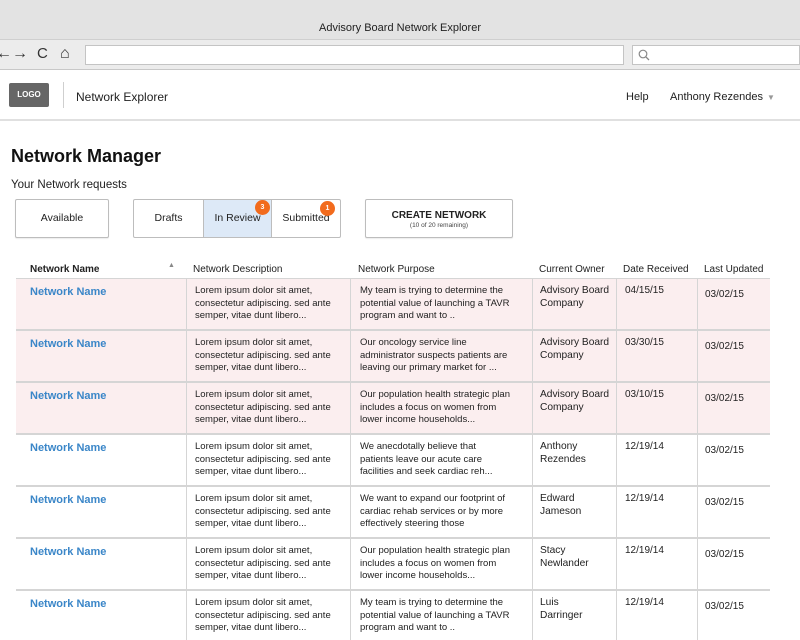  Describe the element at coordinates (69, 185) in the screenshot. I see `page-subtitle: Your Network requests` at that location.